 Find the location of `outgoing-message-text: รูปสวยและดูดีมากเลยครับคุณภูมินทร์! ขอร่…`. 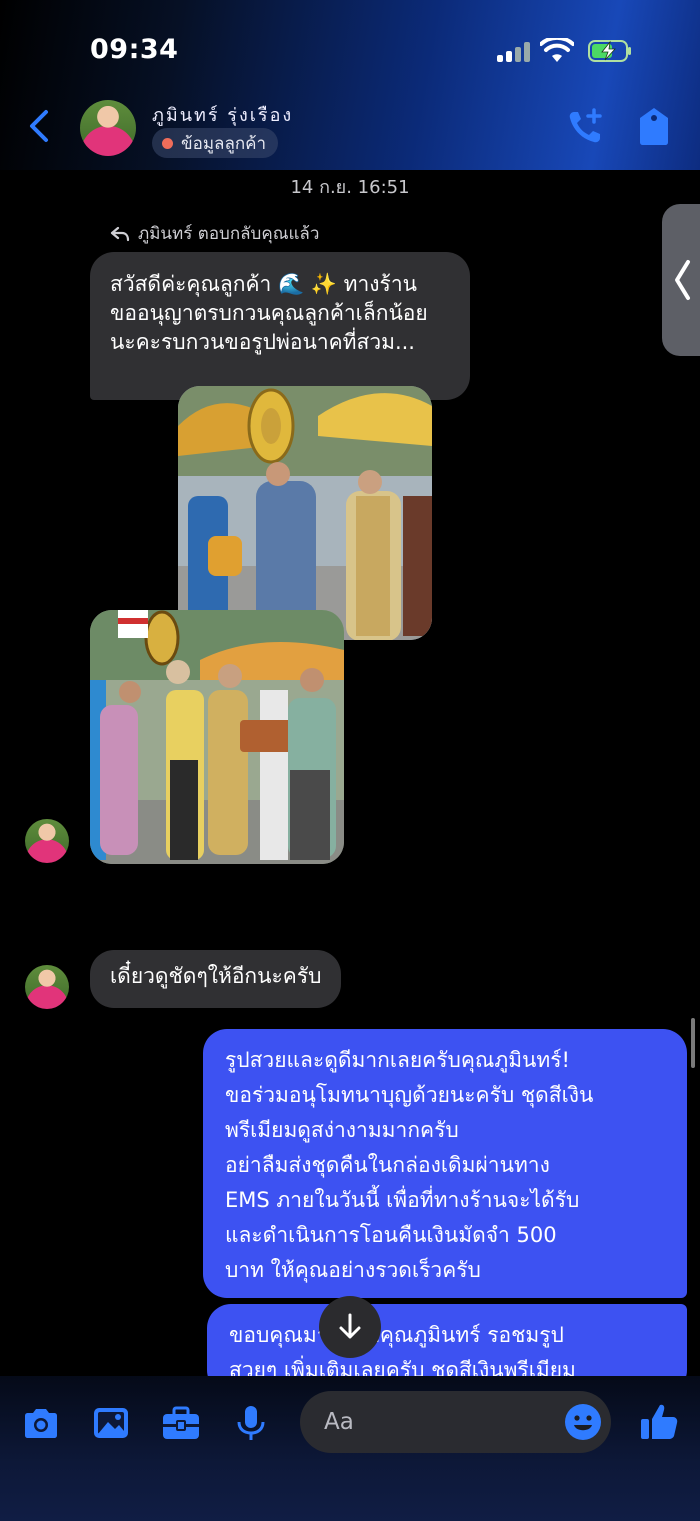

outgoing-message-text: รูปสวยและดูดีมากเลยครับคุณภูมินทร์! ขอร่… is located at coordinates (409, 1165).